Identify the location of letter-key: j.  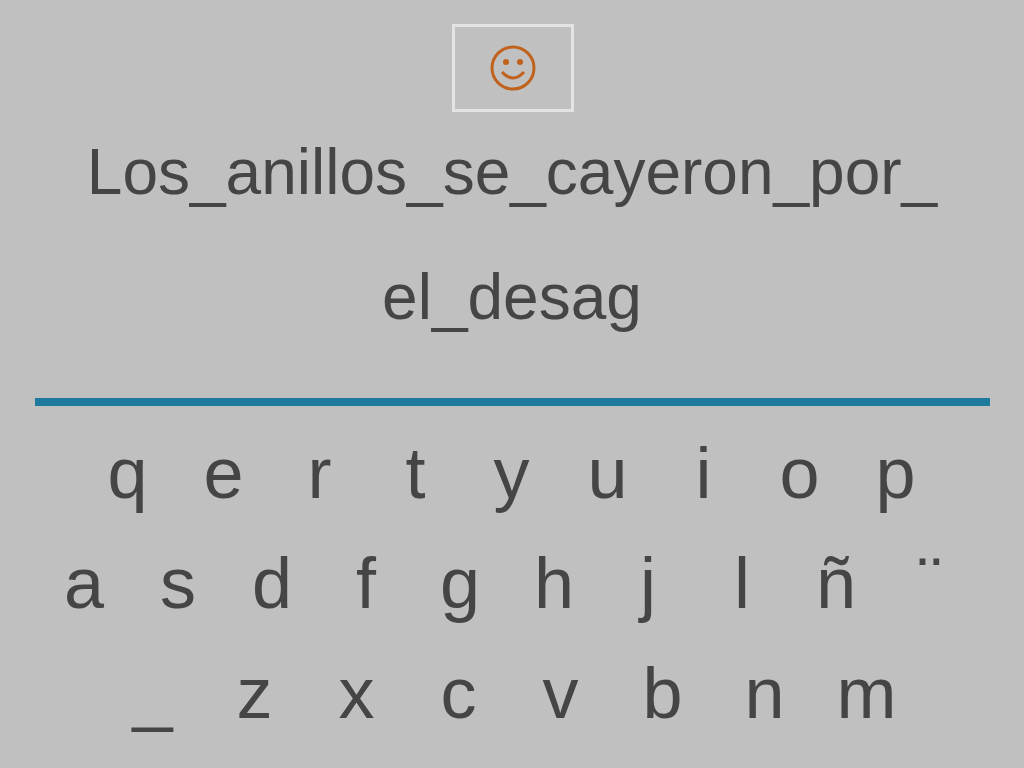
(648, 583).